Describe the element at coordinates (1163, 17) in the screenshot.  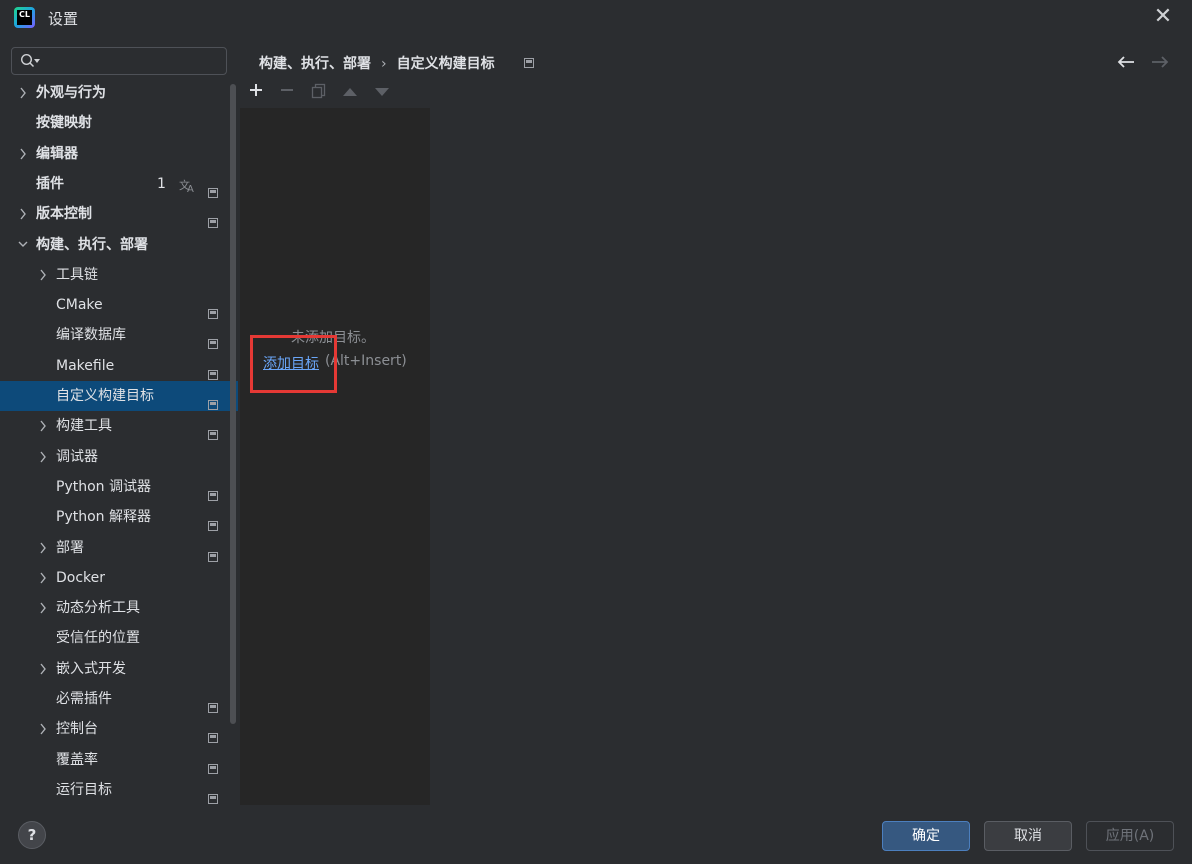
I see `close-icon: ✕` at that location.